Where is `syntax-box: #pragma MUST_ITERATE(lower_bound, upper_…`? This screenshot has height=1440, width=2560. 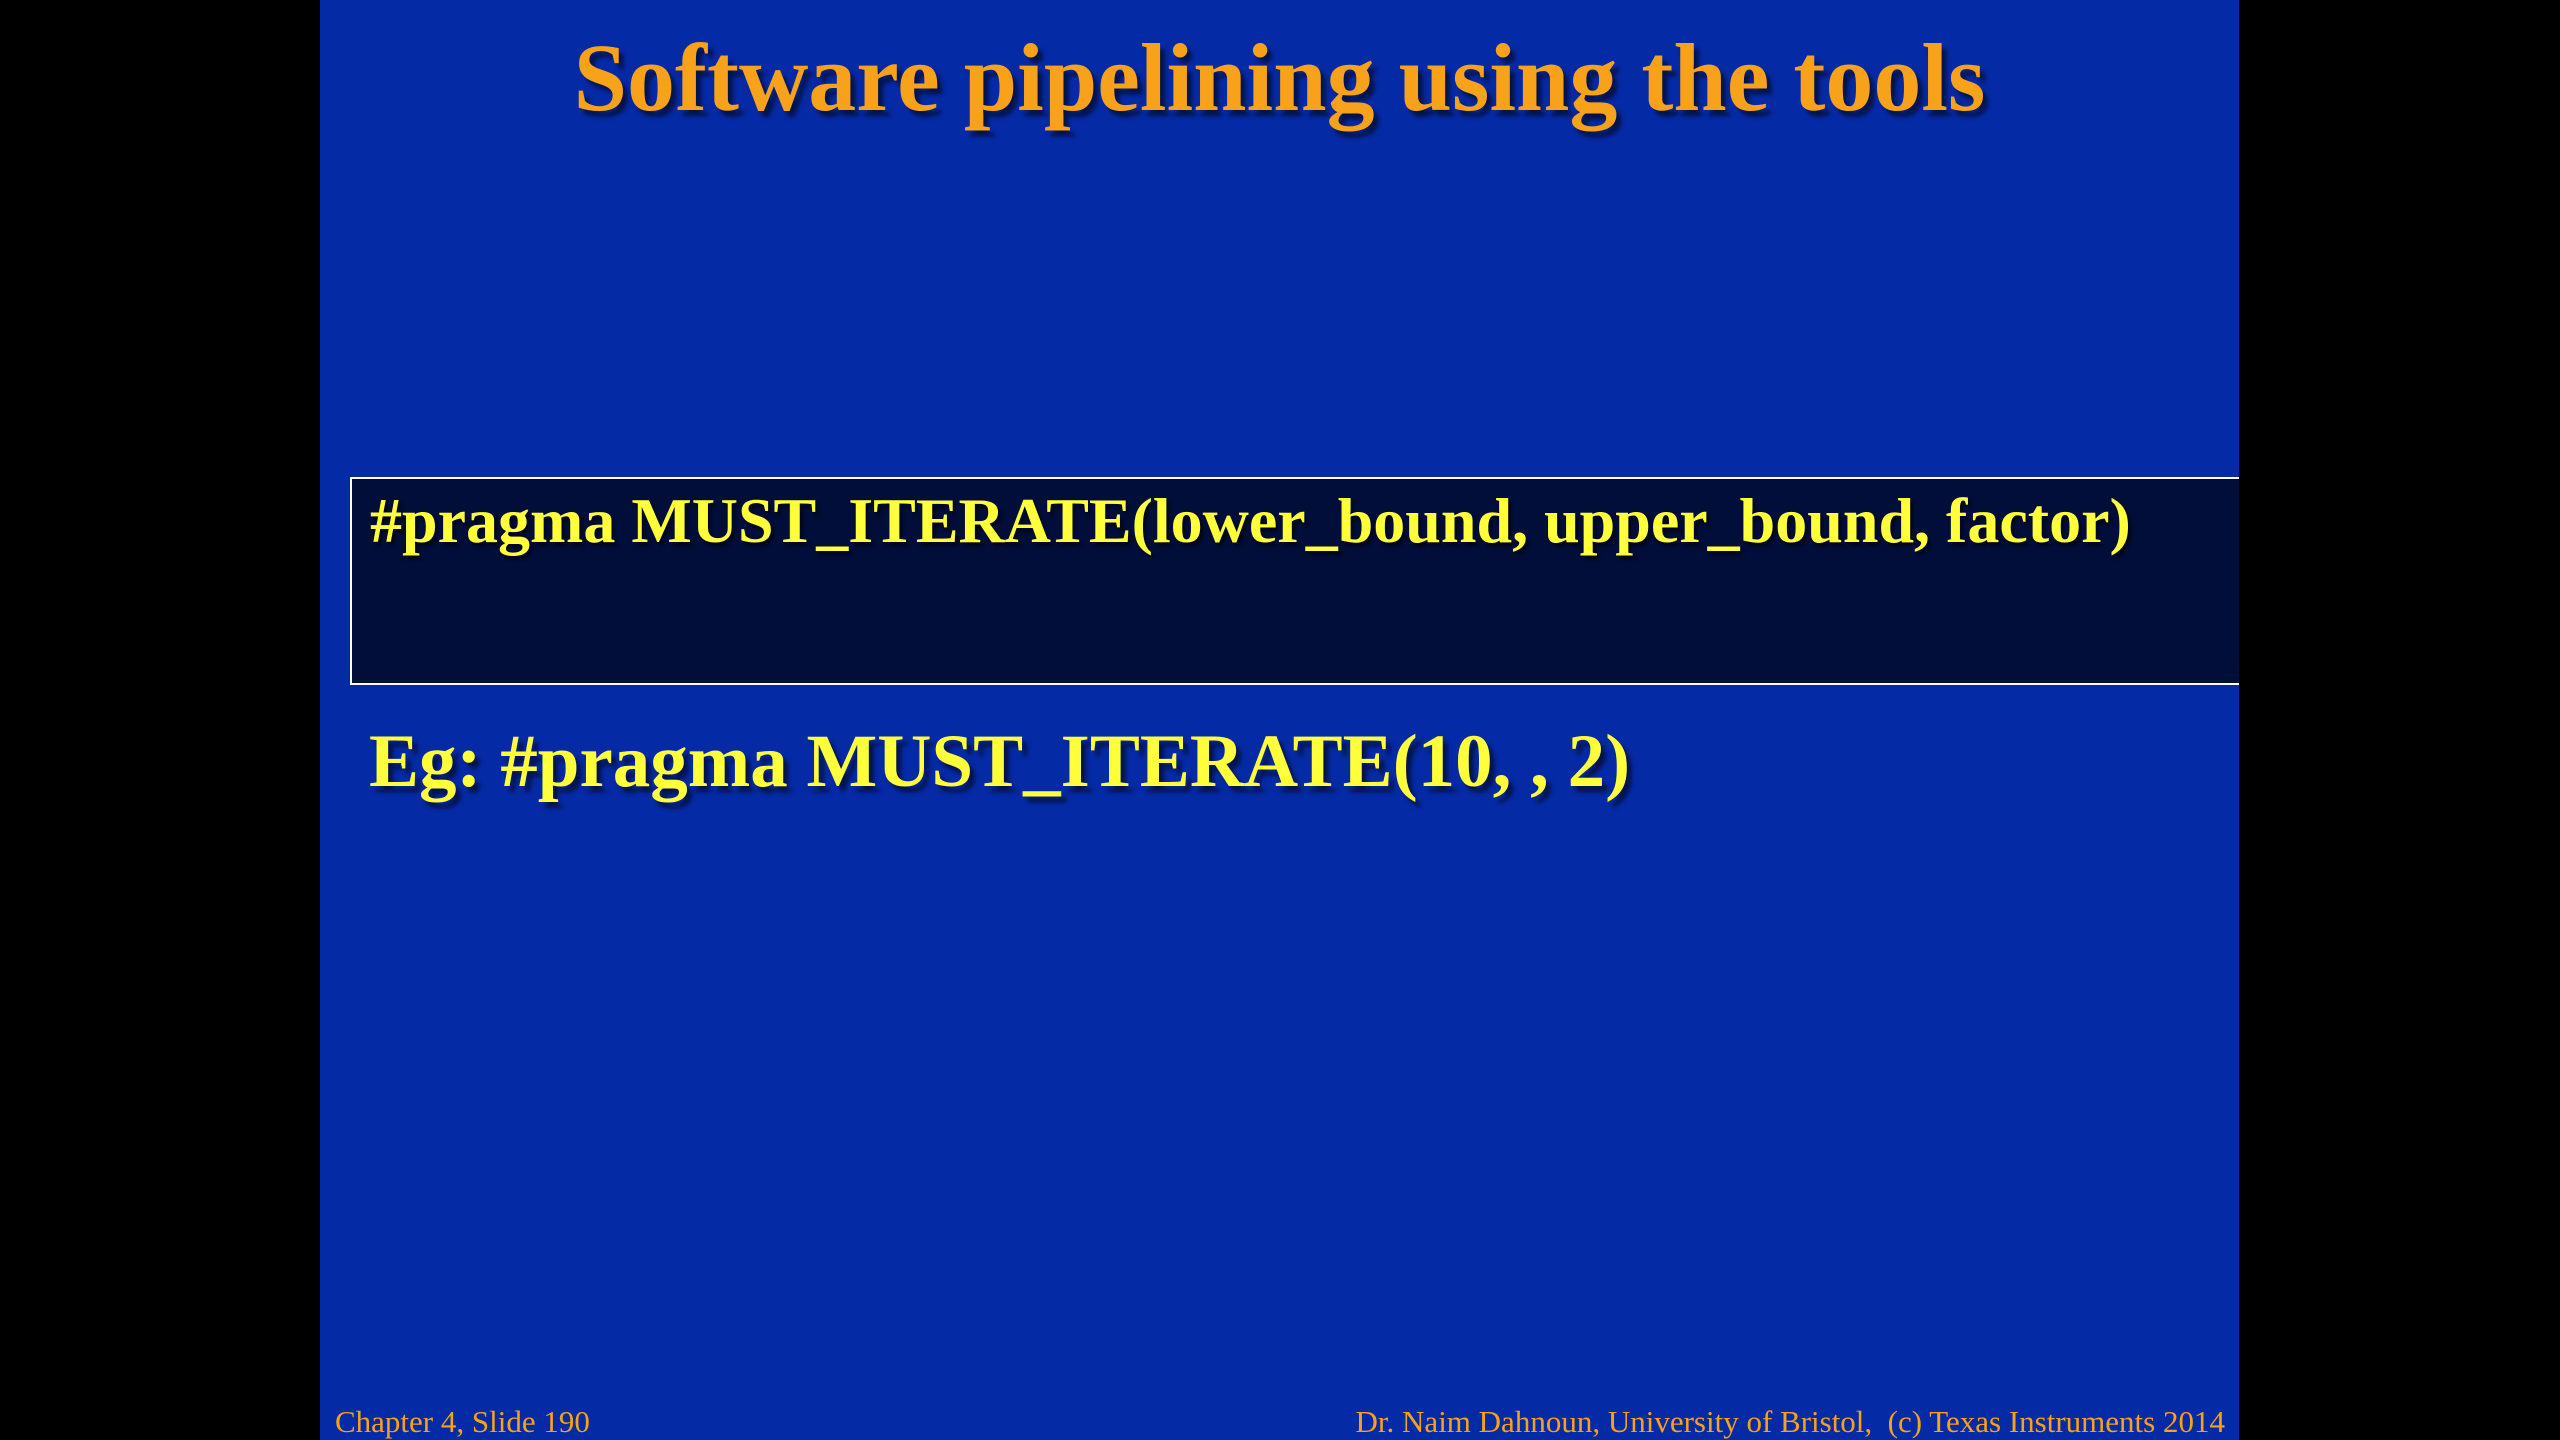
syntax-box: #pragma MUST_ITERATE(lower_bound, upper_… is located at coordinates (1294, 581).